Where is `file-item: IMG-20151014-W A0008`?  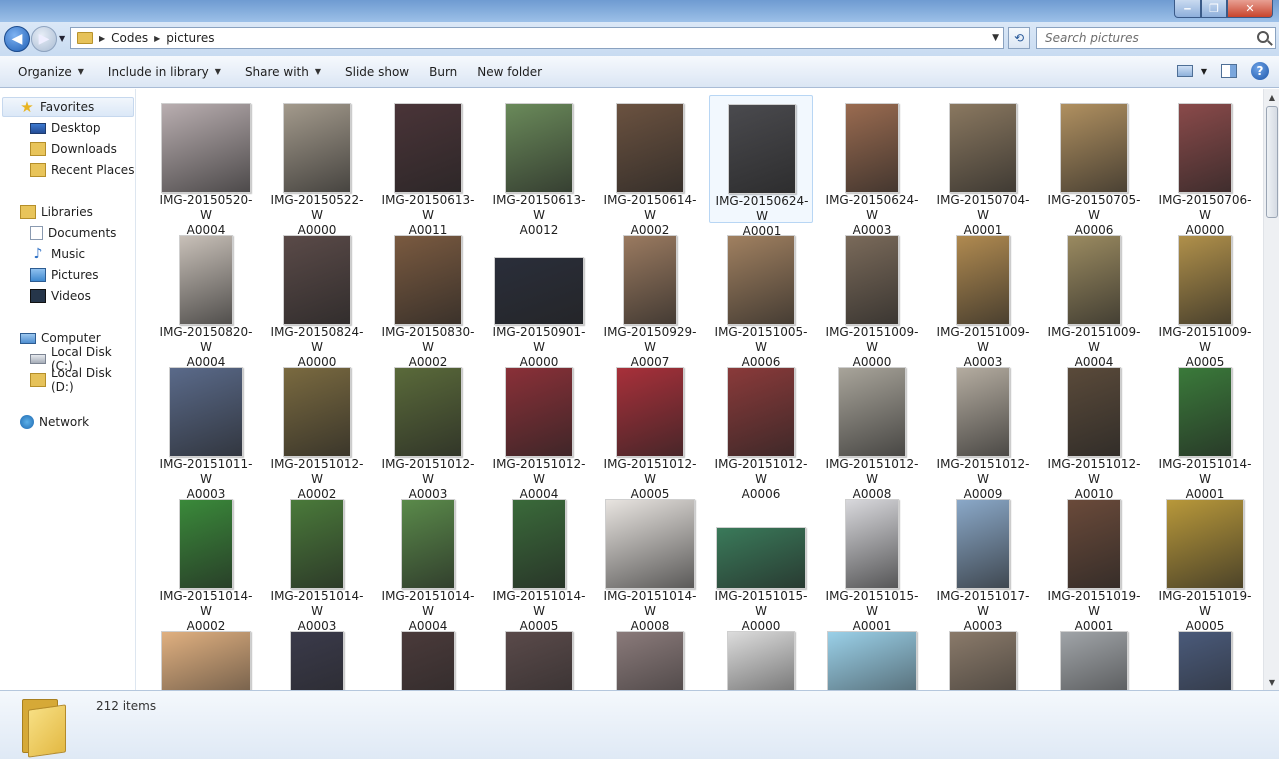 file-item: IMG-20151014-W A0008 is located at coordinates (650, 562).